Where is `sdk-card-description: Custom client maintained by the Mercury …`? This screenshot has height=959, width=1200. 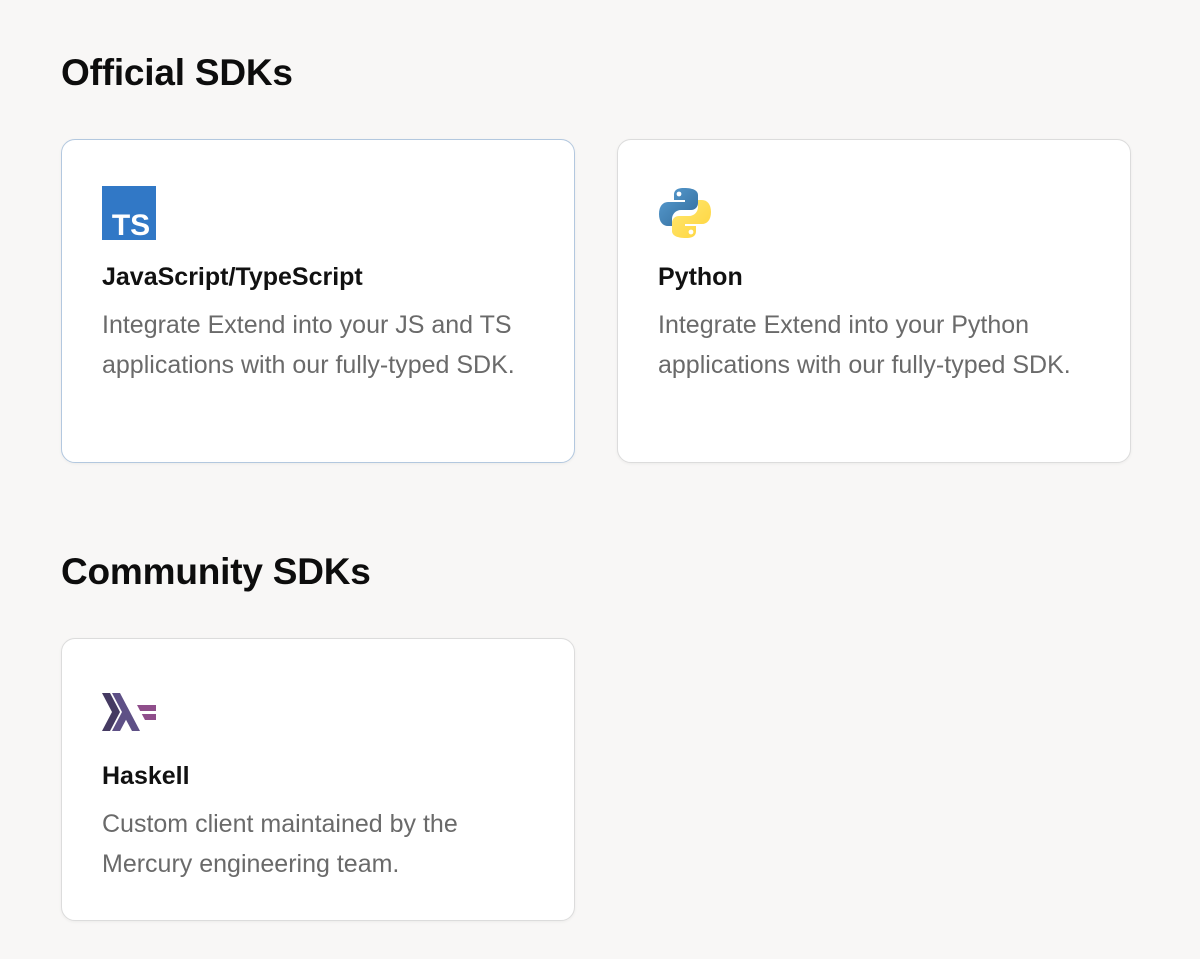
sdk-card-description: Custom client maintained by the Mercury … is located at coordinates (280, 844).